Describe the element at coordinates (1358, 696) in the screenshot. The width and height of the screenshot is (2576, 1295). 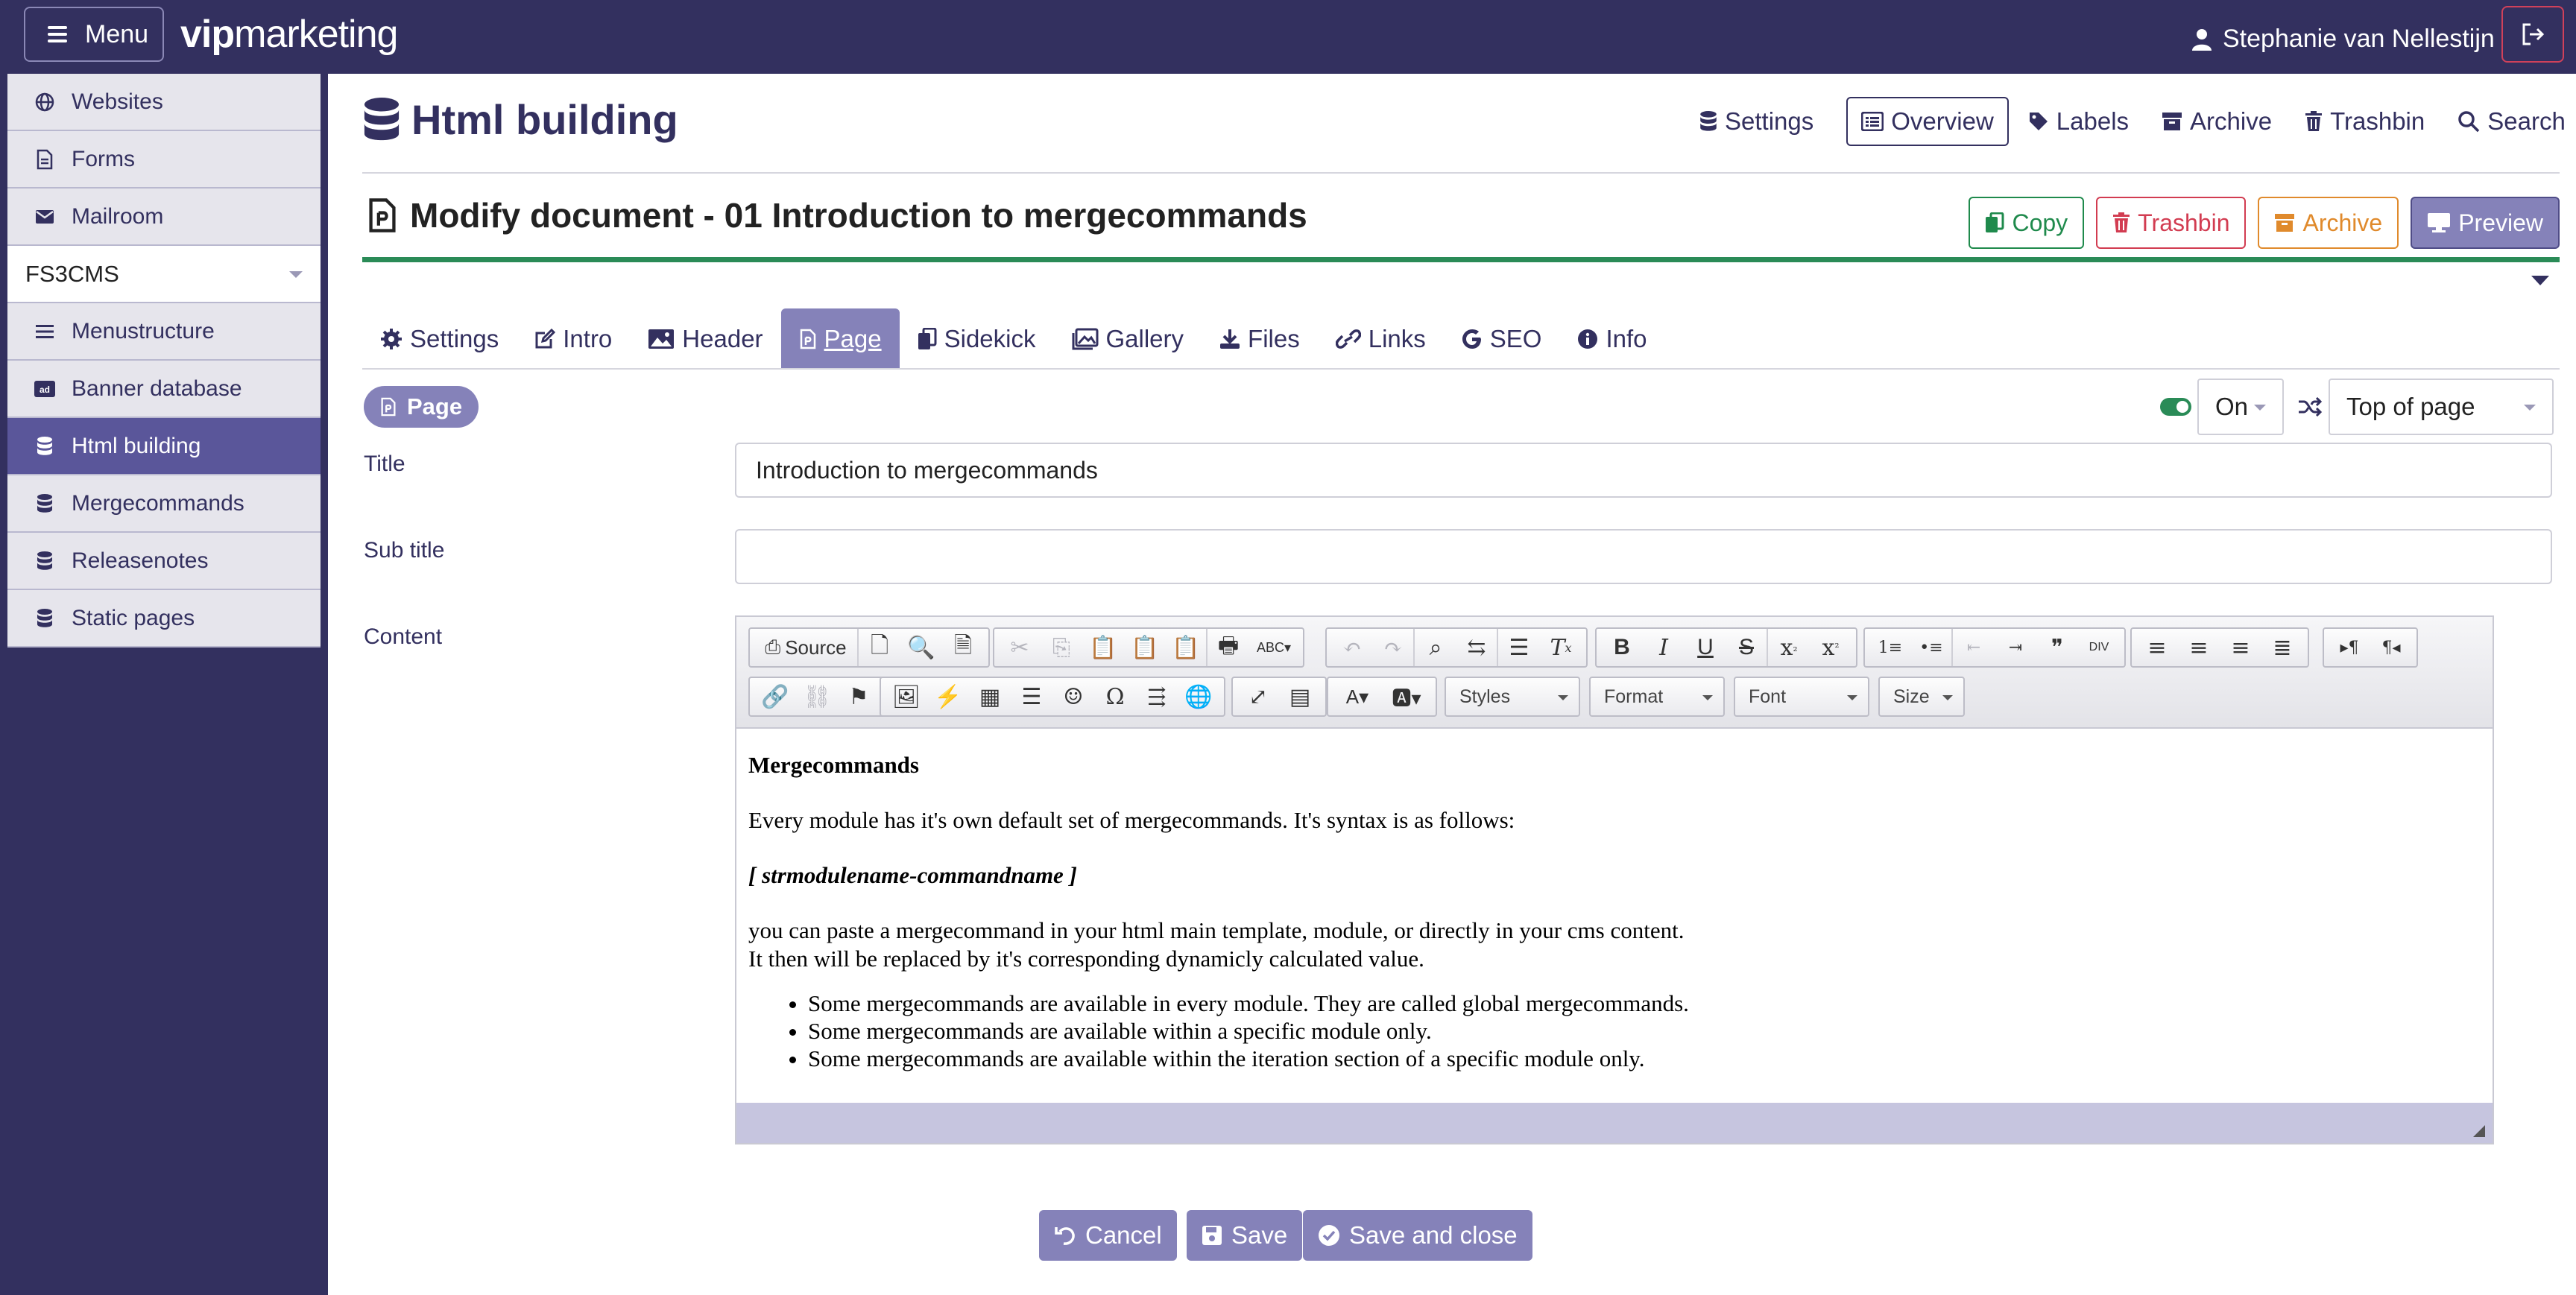
I see `text-color-icon: A▾` at that location.